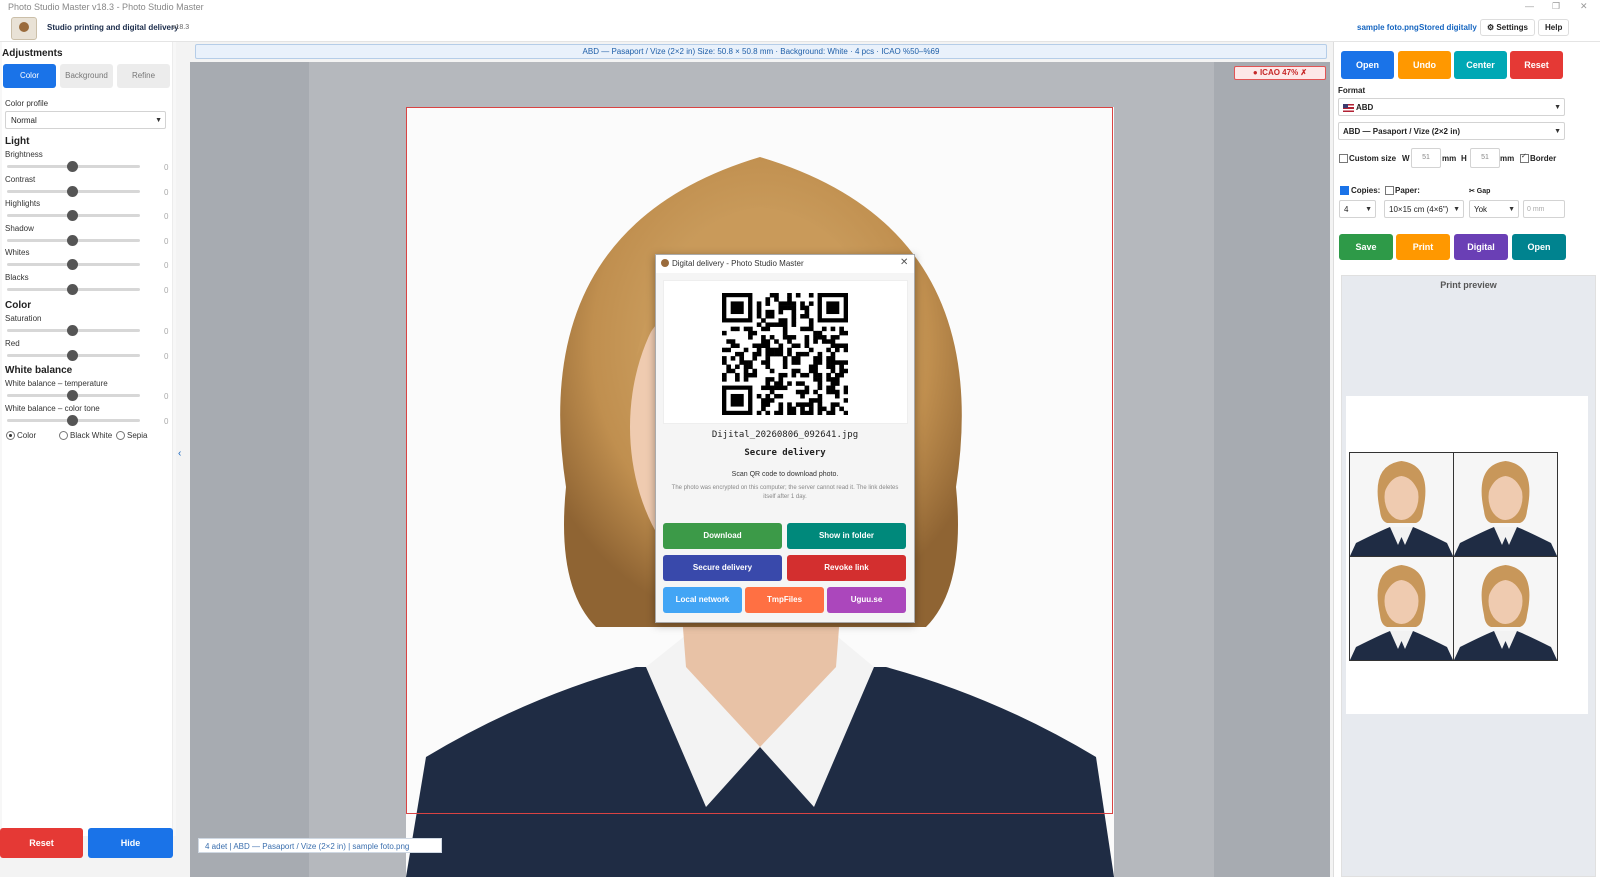 The width and height of the screenshot is (1600, 877). What do you see at coordinates (23, 318) in the screenshot?
I see `slider-label: Saturation` at bounding box center [23, 318].